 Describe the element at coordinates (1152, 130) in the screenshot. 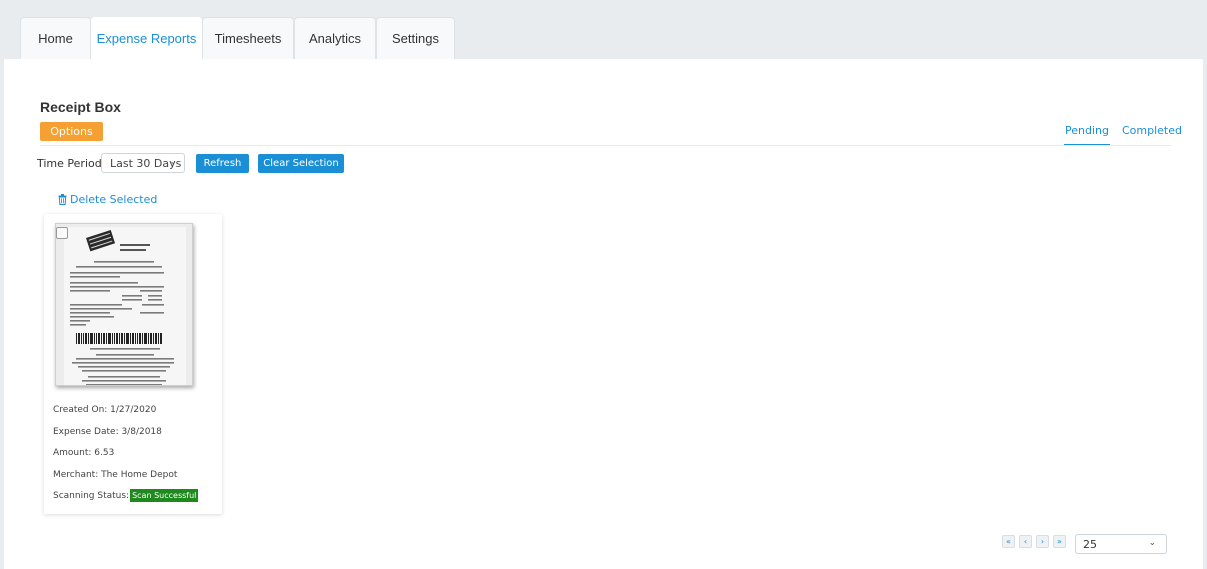

I see `tab-completed: Completed` at that location.